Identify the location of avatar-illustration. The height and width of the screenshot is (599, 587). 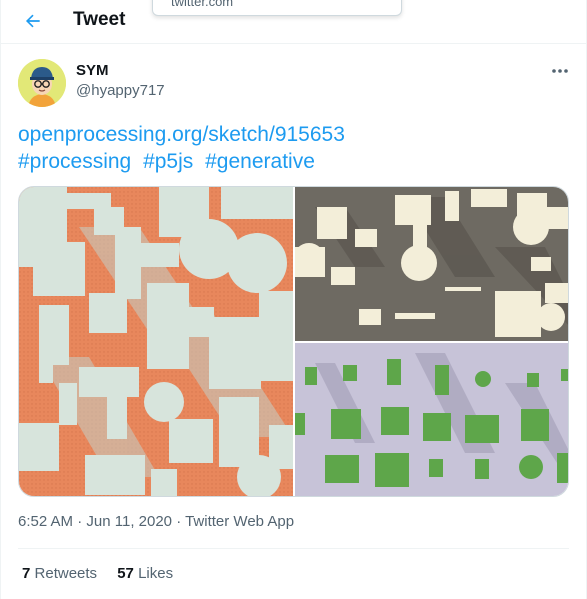
(42, 83).